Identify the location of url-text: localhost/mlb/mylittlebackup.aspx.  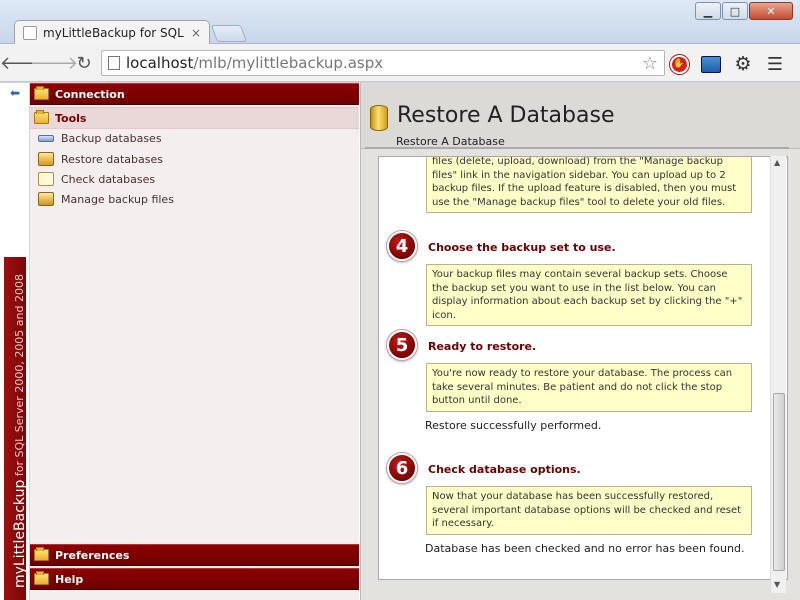
(255, 63).